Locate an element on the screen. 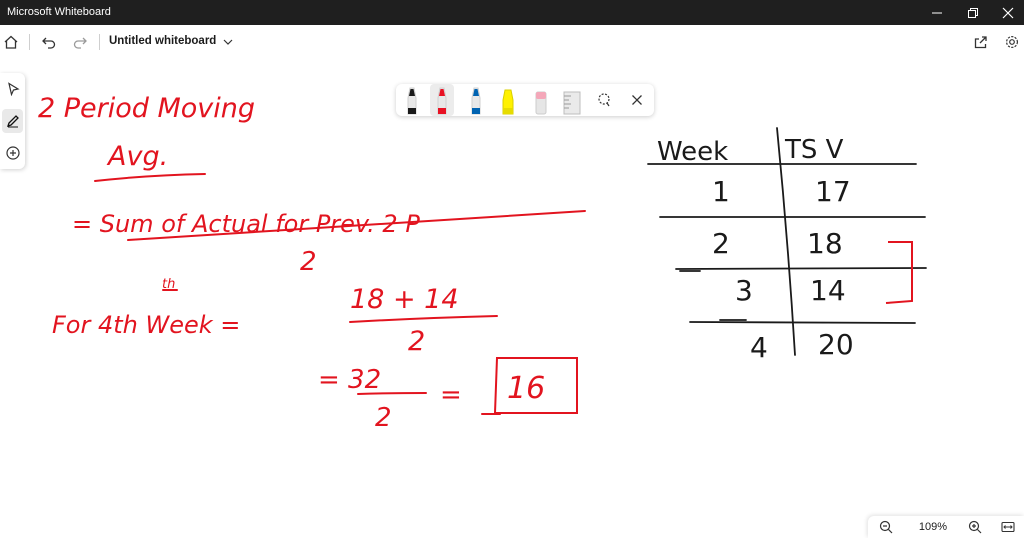 This screenshot has height=538, width=1024. pointer-icon is located at coordinates (13, 89).